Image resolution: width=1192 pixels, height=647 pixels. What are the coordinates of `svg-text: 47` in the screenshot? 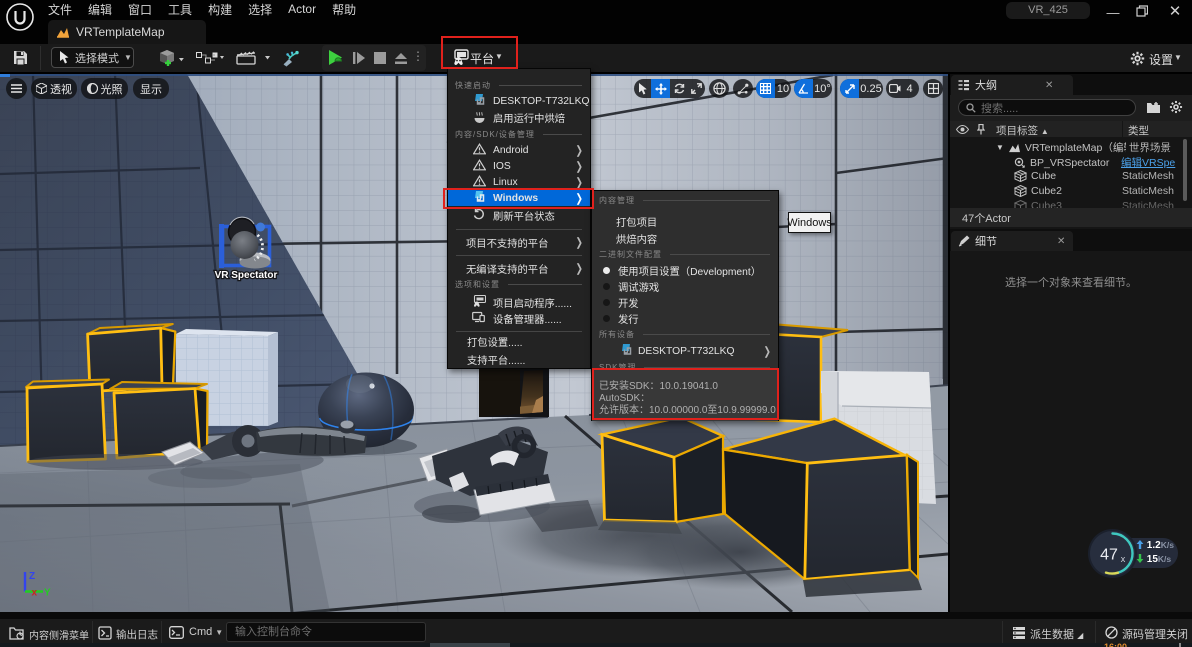 It's located at (1109, 555).